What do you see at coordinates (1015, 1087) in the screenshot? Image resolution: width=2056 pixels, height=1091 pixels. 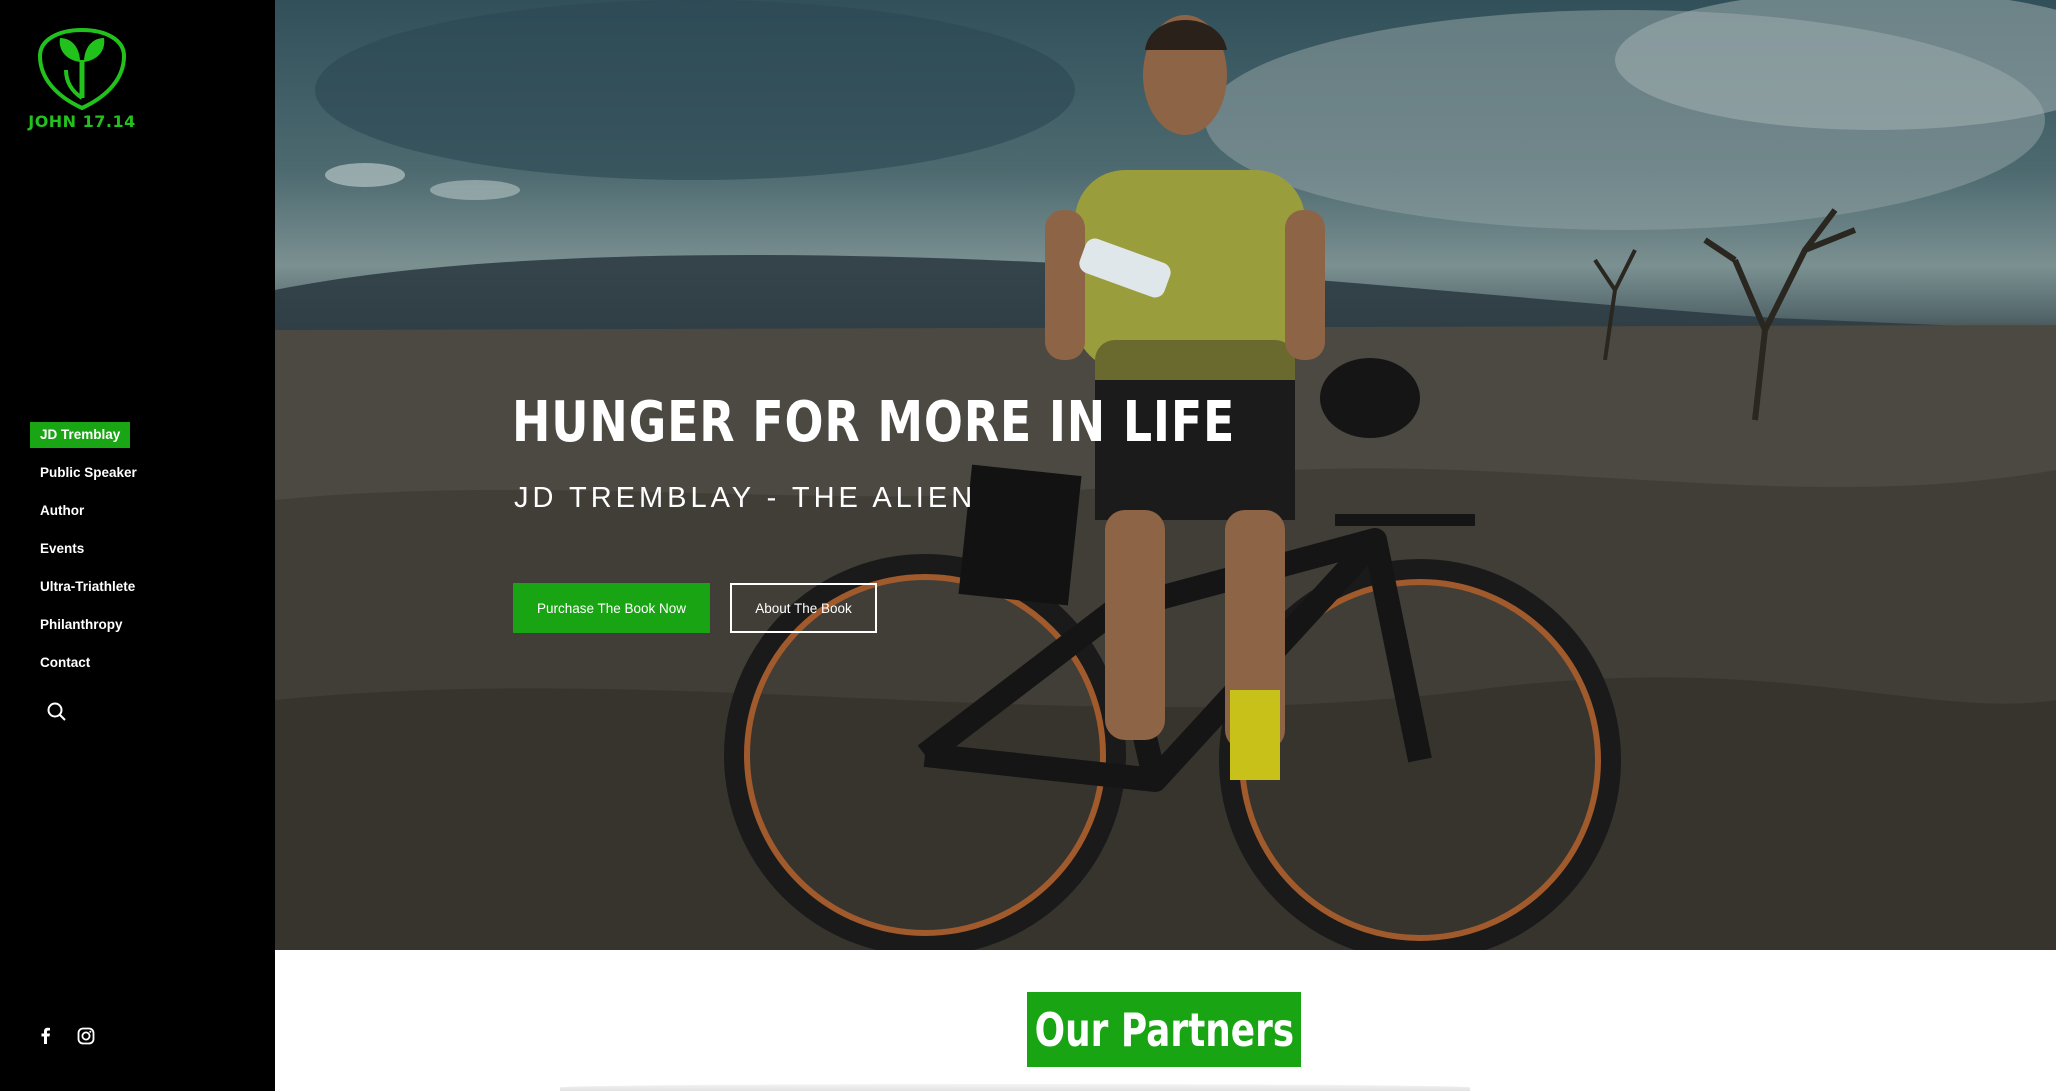 I see `partners-divider` at bounding box center [1015, 1087].